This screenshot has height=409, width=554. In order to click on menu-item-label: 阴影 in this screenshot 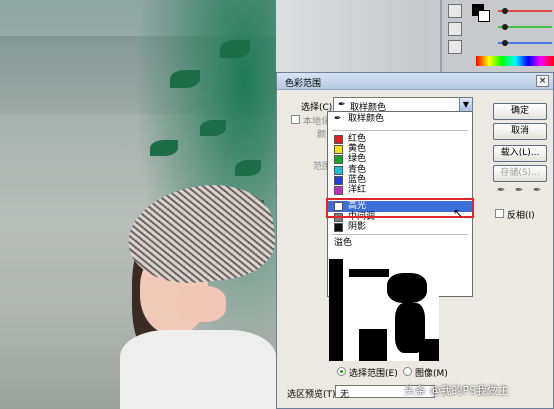, I will do `click(357, 227)`.